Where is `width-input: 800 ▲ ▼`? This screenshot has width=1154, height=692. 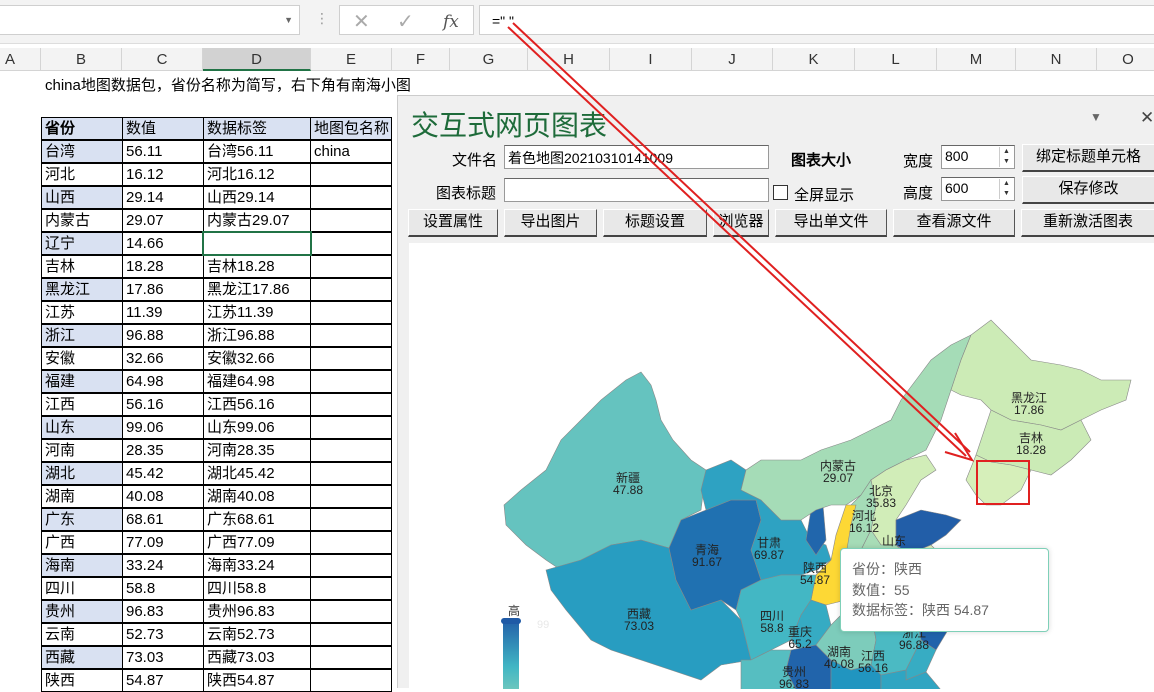 width-input: 800 ▲ ▼ is located at coordinates (978, 157).